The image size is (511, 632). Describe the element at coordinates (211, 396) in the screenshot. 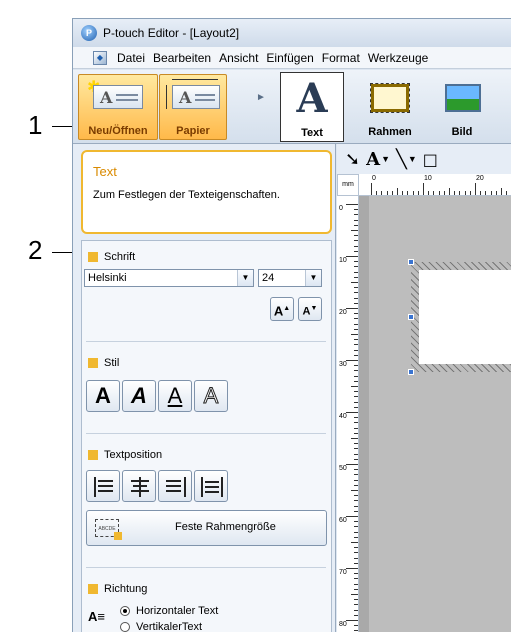

I see `outline-button: A` at that location.